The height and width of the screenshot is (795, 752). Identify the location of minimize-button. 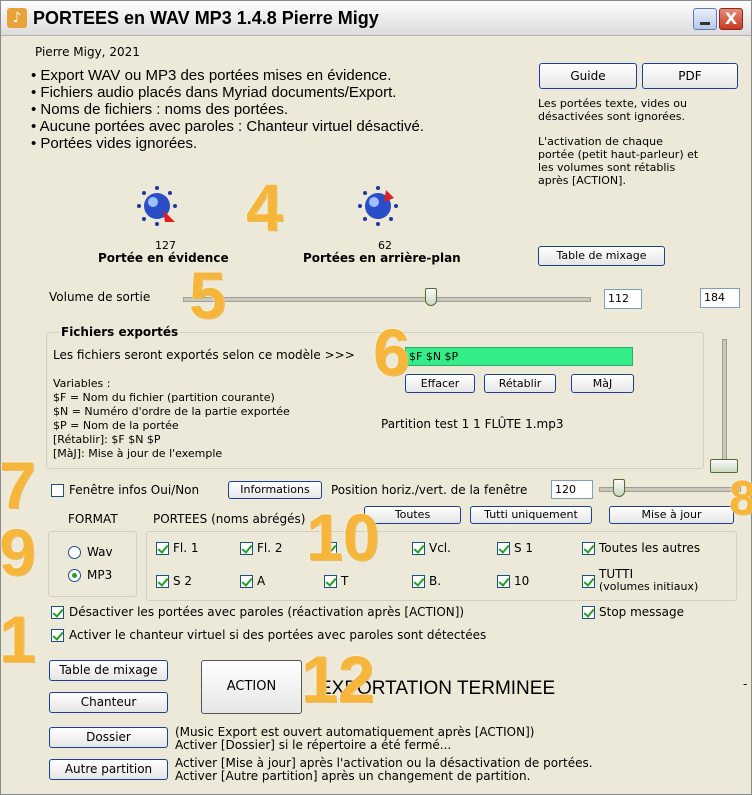
(705, 19).